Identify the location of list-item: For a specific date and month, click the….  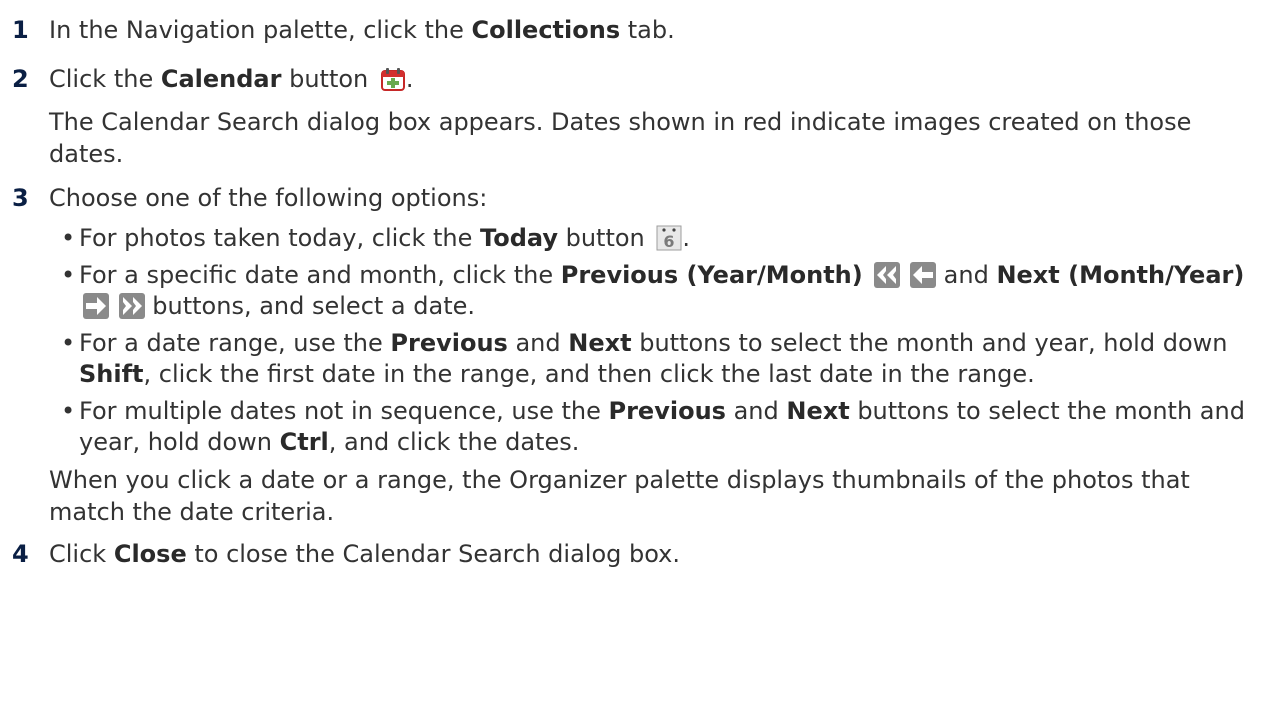
(654, 291).